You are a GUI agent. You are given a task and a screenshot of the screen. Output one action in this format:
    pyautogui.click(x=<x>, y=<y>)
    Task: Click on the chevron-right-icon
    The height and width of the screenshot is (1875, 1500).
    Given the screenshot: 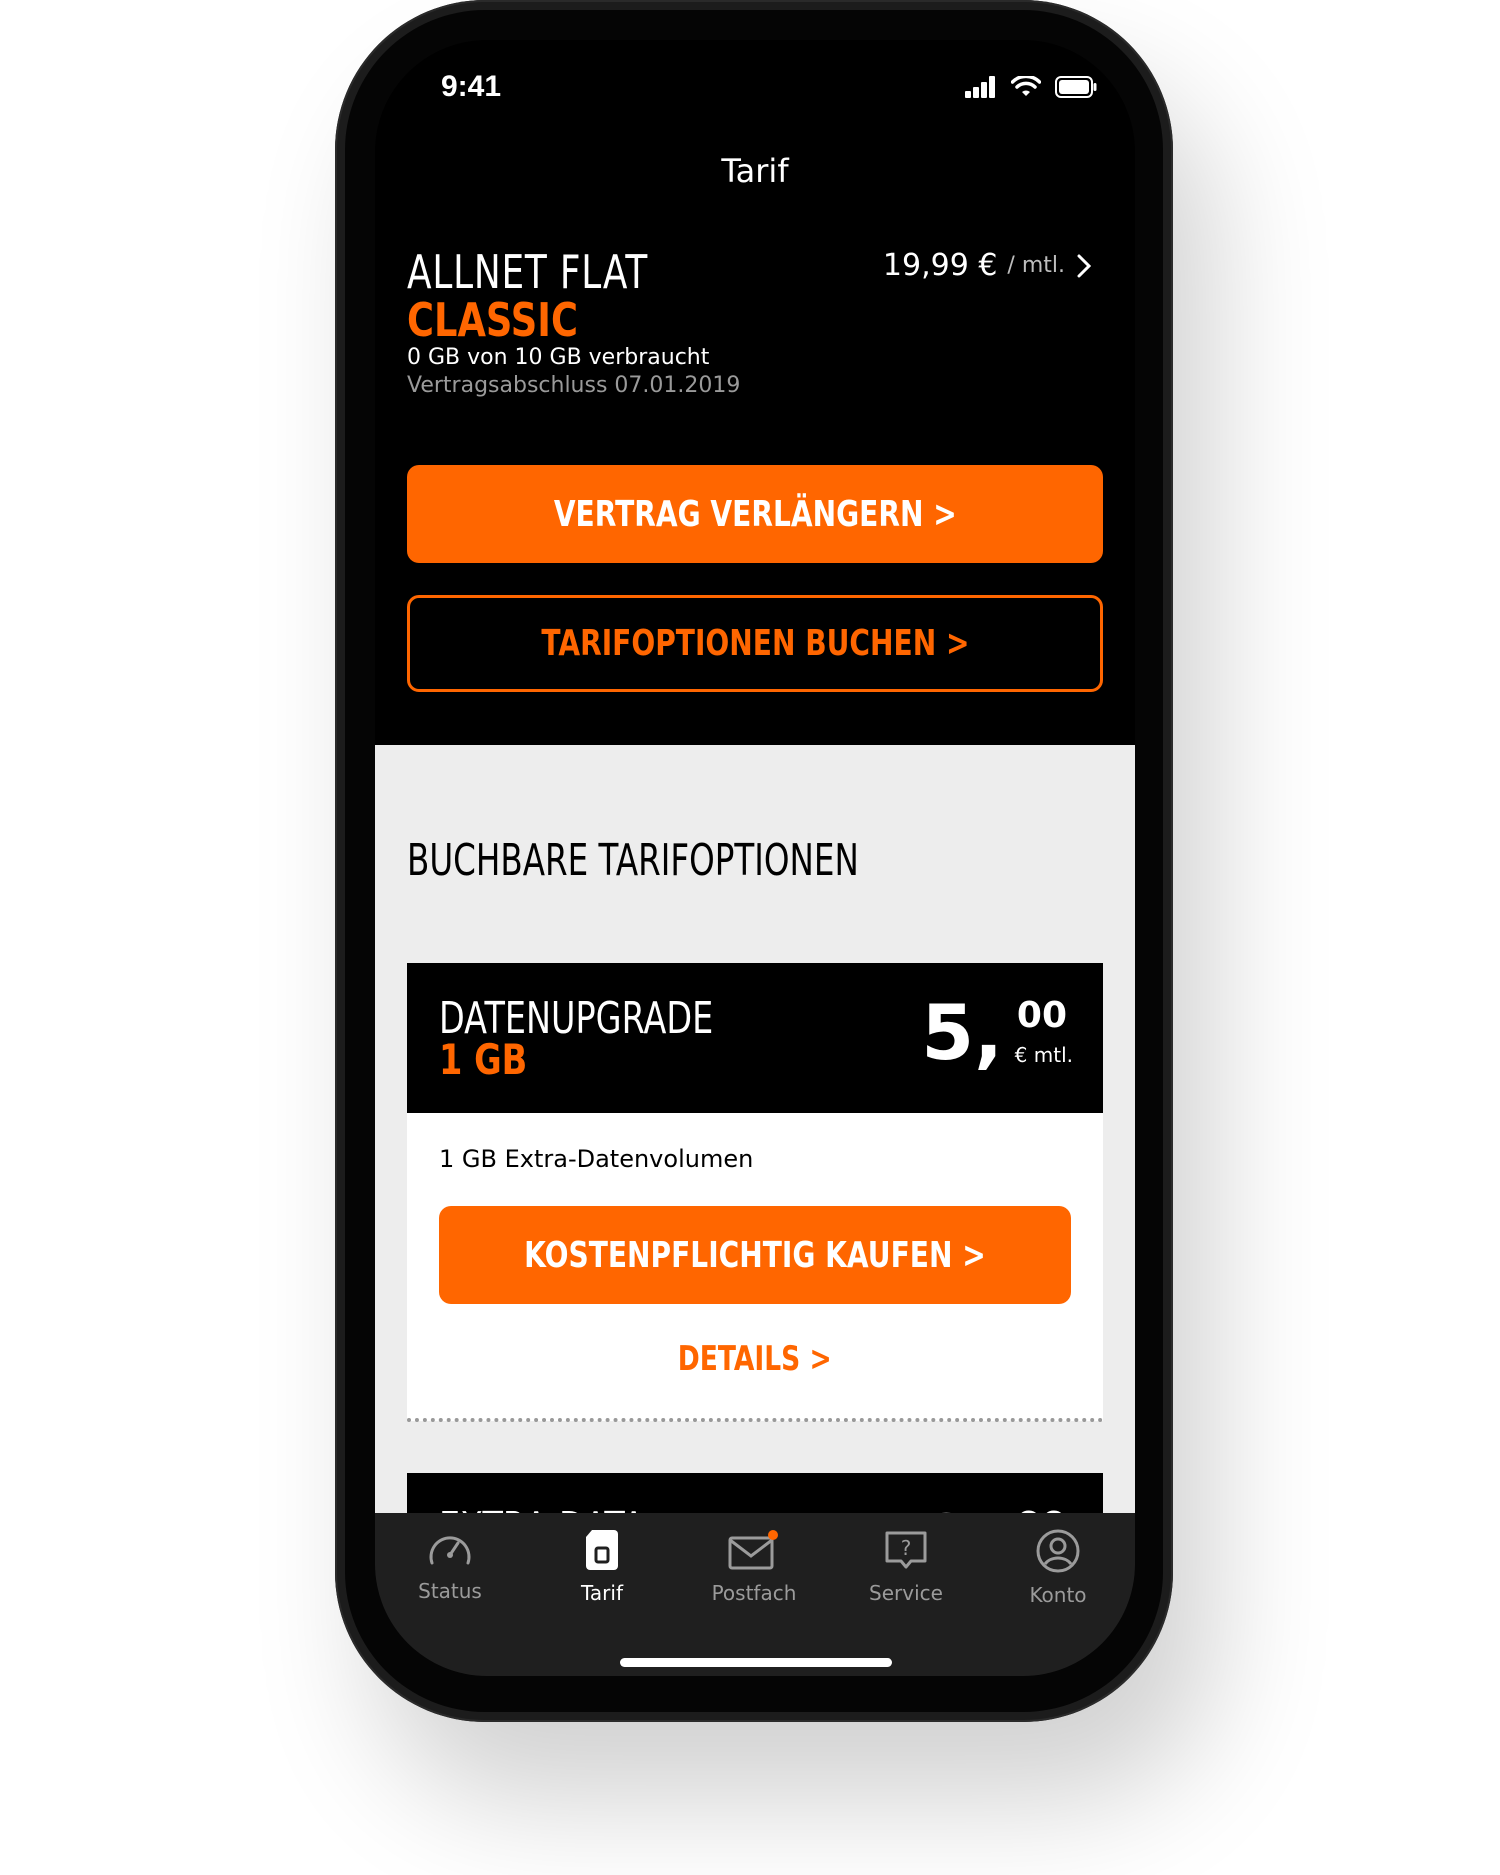 What is the action you would take?
    pyautogui.click(x=1084, y=265)
    